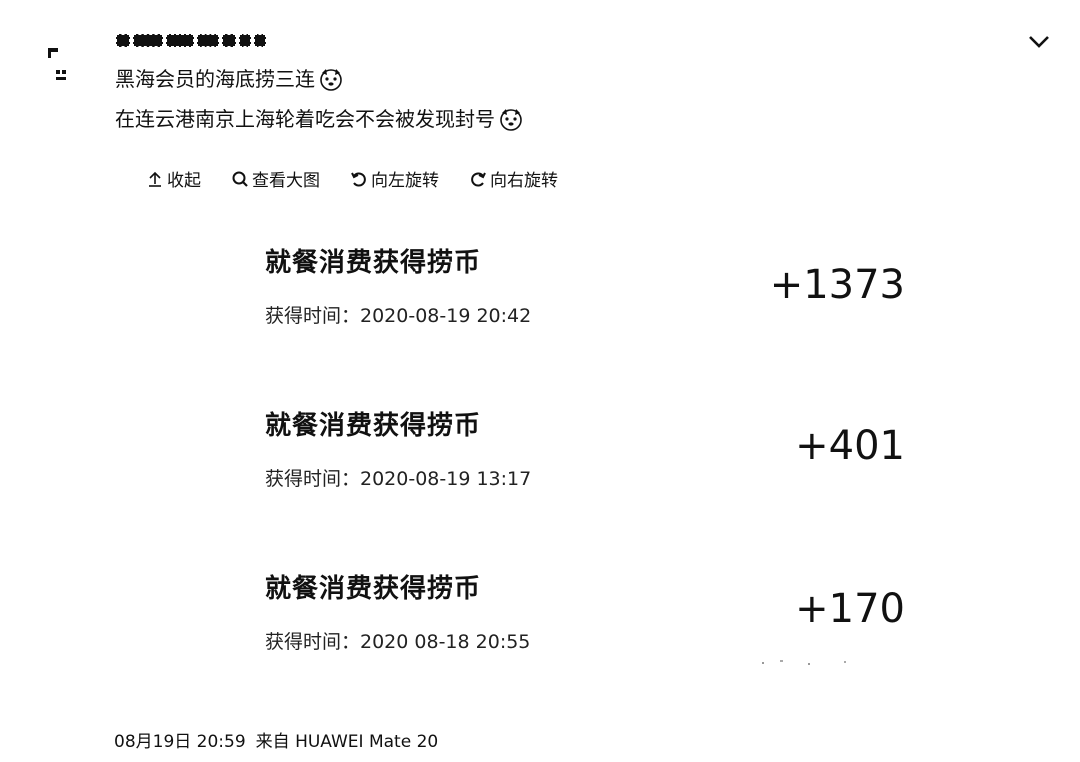 The height and width of the screenshot is (762, 1080). What do you see at coordinates (837, 285) in the screenshot?
I see `record-amount: +1373` at bounding box center [837, 285].